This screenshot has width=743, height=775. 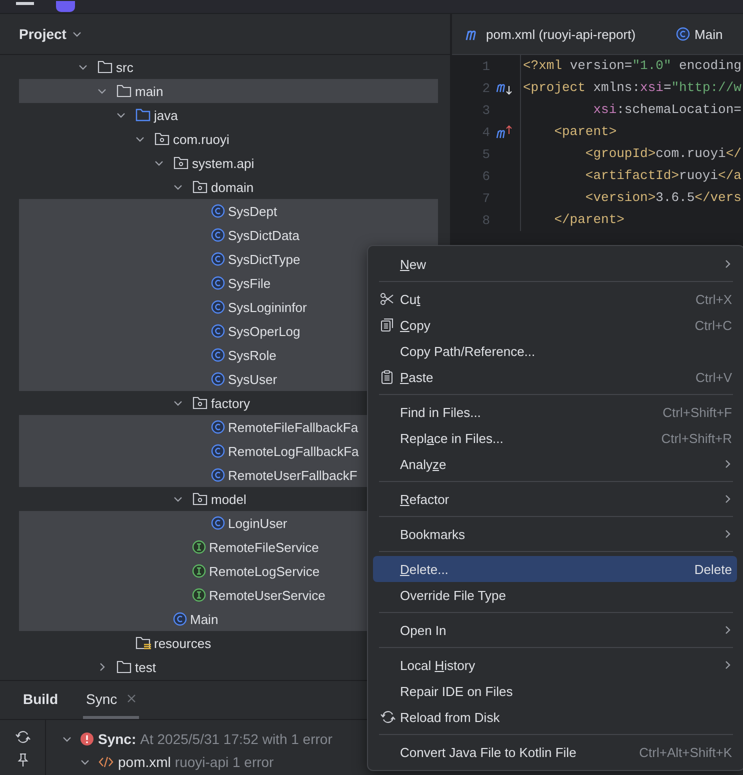 I want to click on tree-item: src, so click(x=228, y=67).